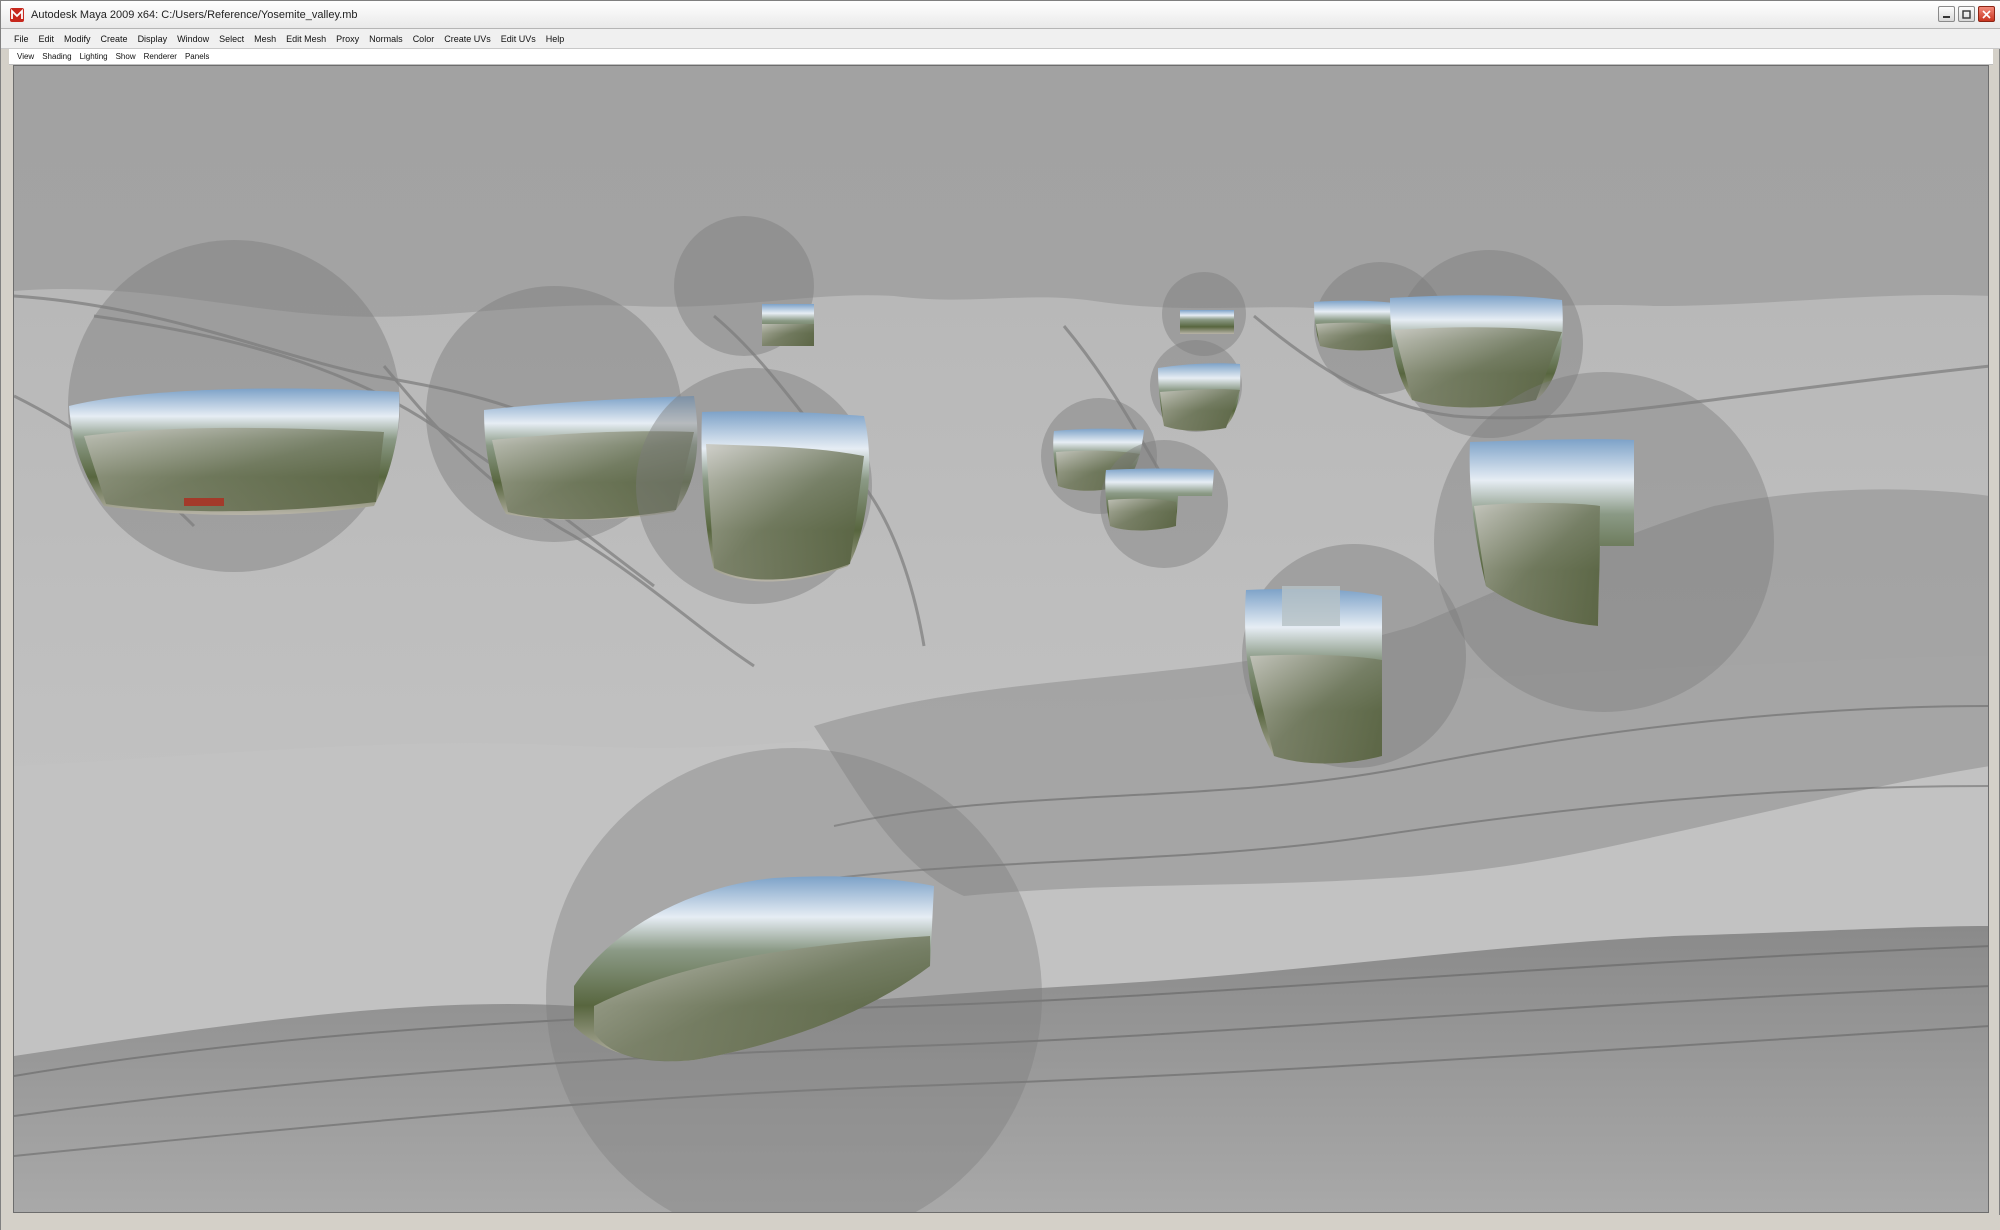 Image resolution: width=2000 pixels, height=1230 pixels. Describe the element at coordinates (197, 57) in the screenshot. I see `panel-menu-panels: Panels` at that location.